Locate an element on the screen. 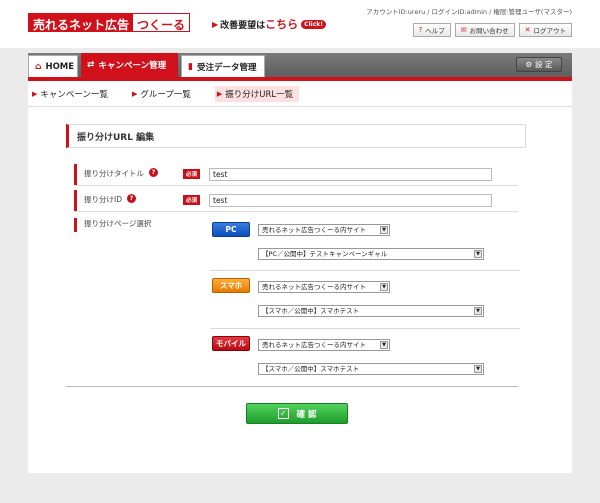  smartphone-device-badge: スマホ is located at coordinates (231, 285).